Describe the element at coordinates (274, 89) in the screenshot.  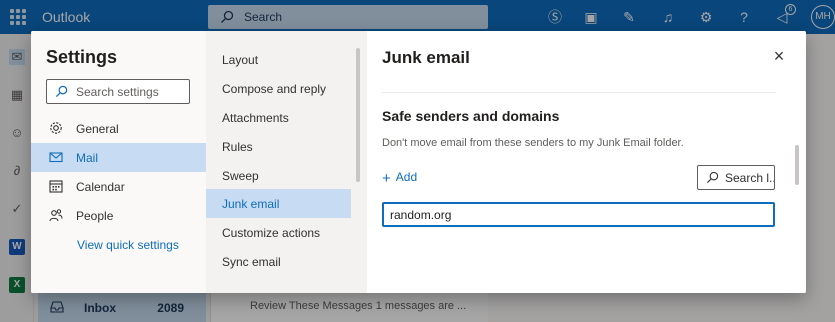
I see `subcategory-label: Compose and reply` at that location.